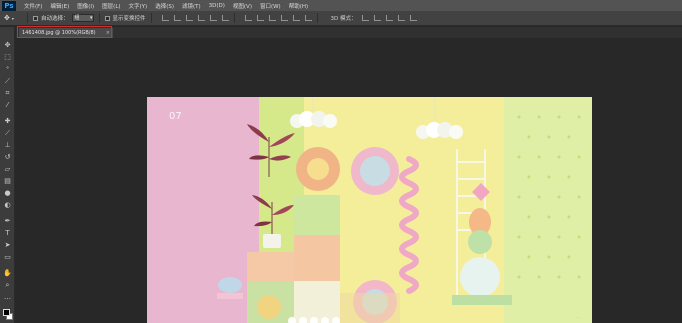  What do you see at coordinates (7, 145) in the screenshot?
I see `clone-stamp-tool-icon: ⊥` at bounding box center [7, 145].